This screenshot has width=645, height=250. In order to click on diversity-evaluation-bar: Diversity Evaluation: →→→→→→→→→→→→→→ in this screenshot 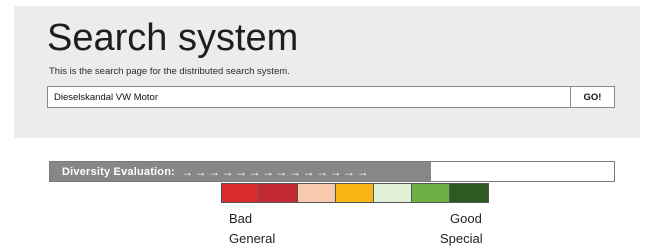, I will do `click(332, 171)`.